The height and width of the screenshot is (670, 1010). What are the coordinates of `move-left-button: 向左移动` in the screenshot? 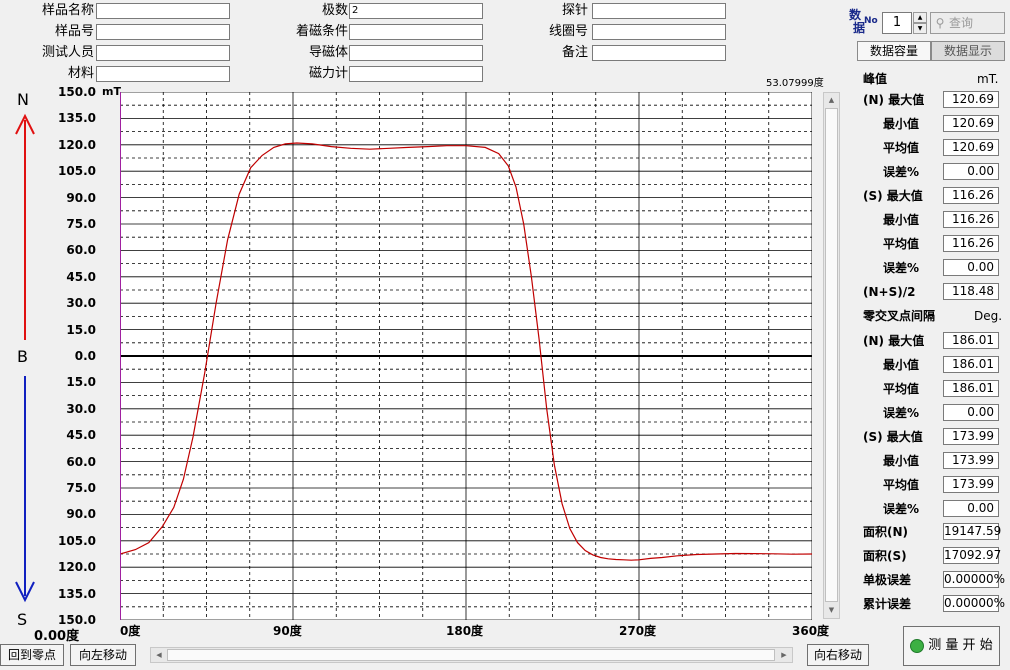 It's located at (103, 655).